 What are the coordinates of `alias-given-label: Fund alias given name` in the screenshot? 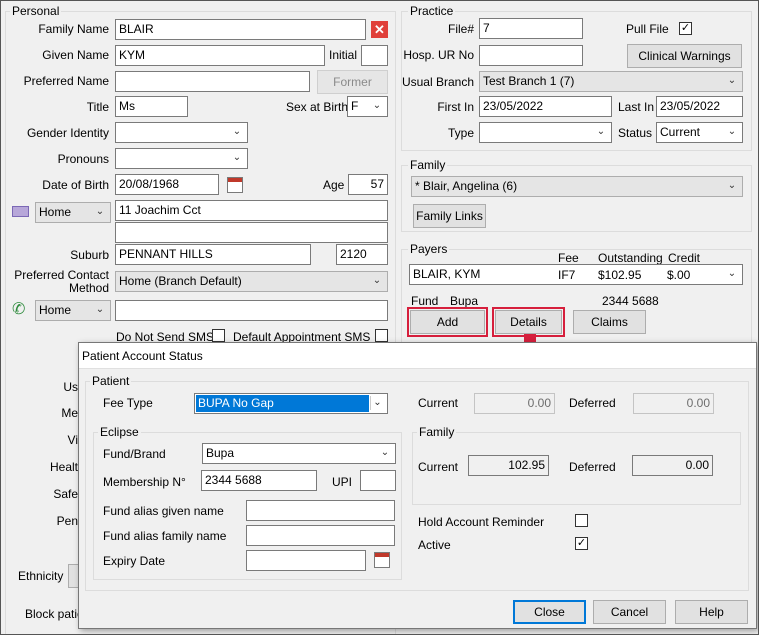 It's located at (163, 511).